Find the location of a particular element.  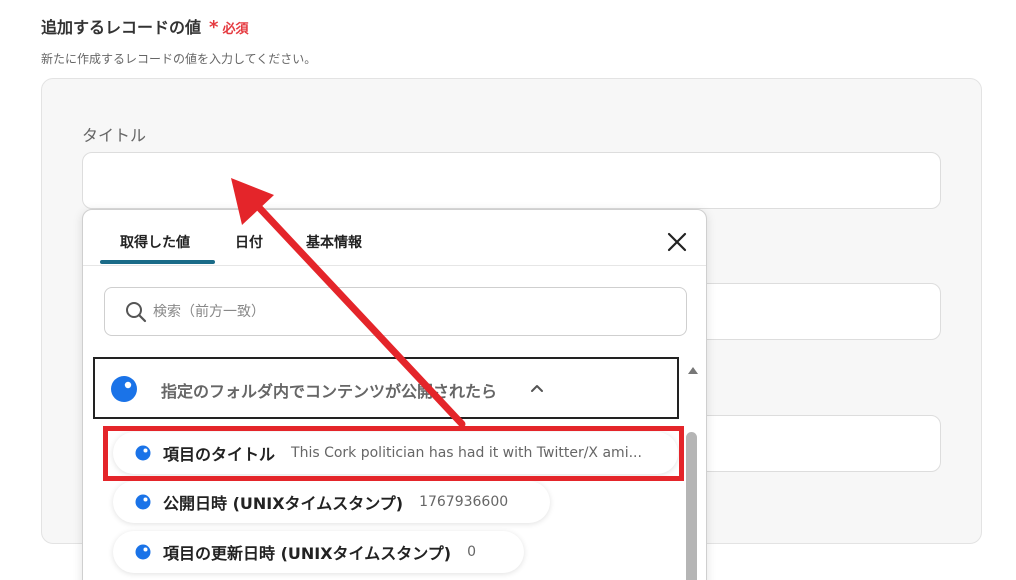

scroll-up-arrow-icon is located at coordinates (693, 370).